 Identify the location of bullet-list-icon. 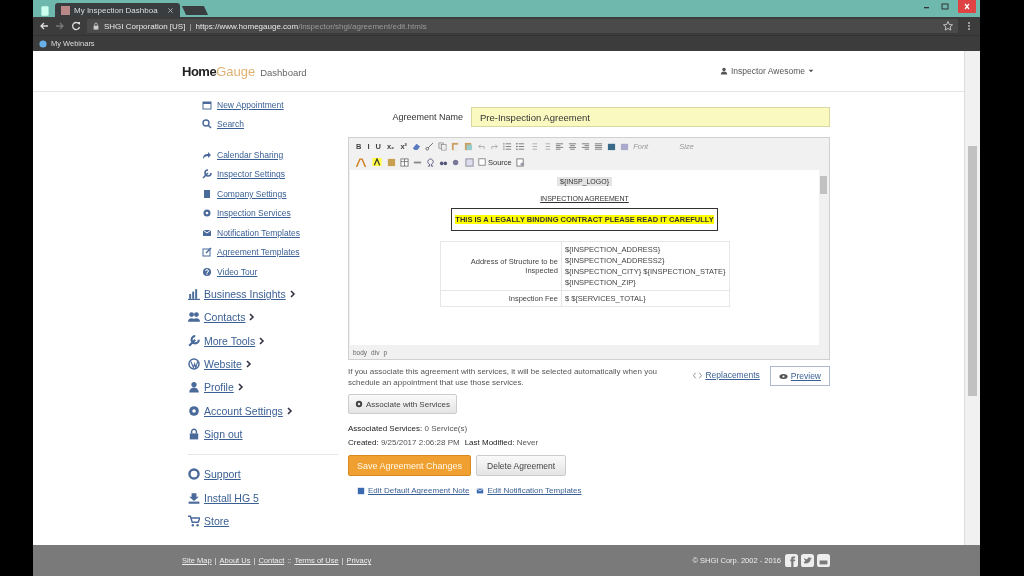
(521, 146).